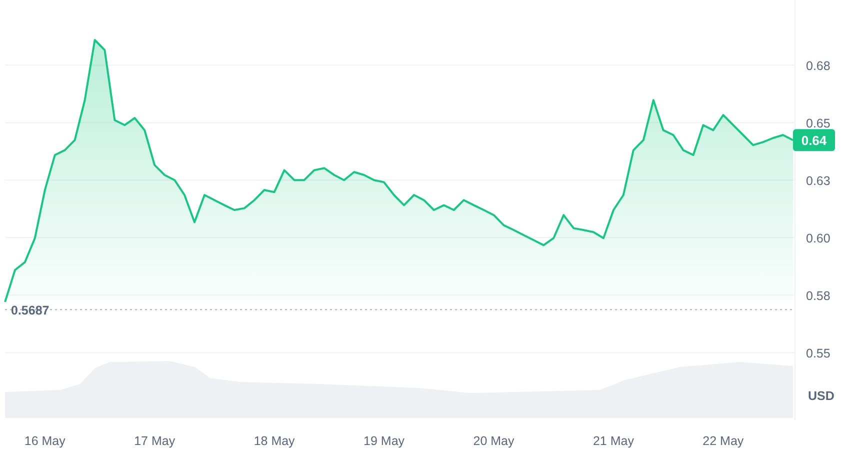 This screenshot has width=850, height=456. What do you see at coordinates (821, 396) in the screenshot?
I see `currency-label: USD` at bounding box center [821, 396].